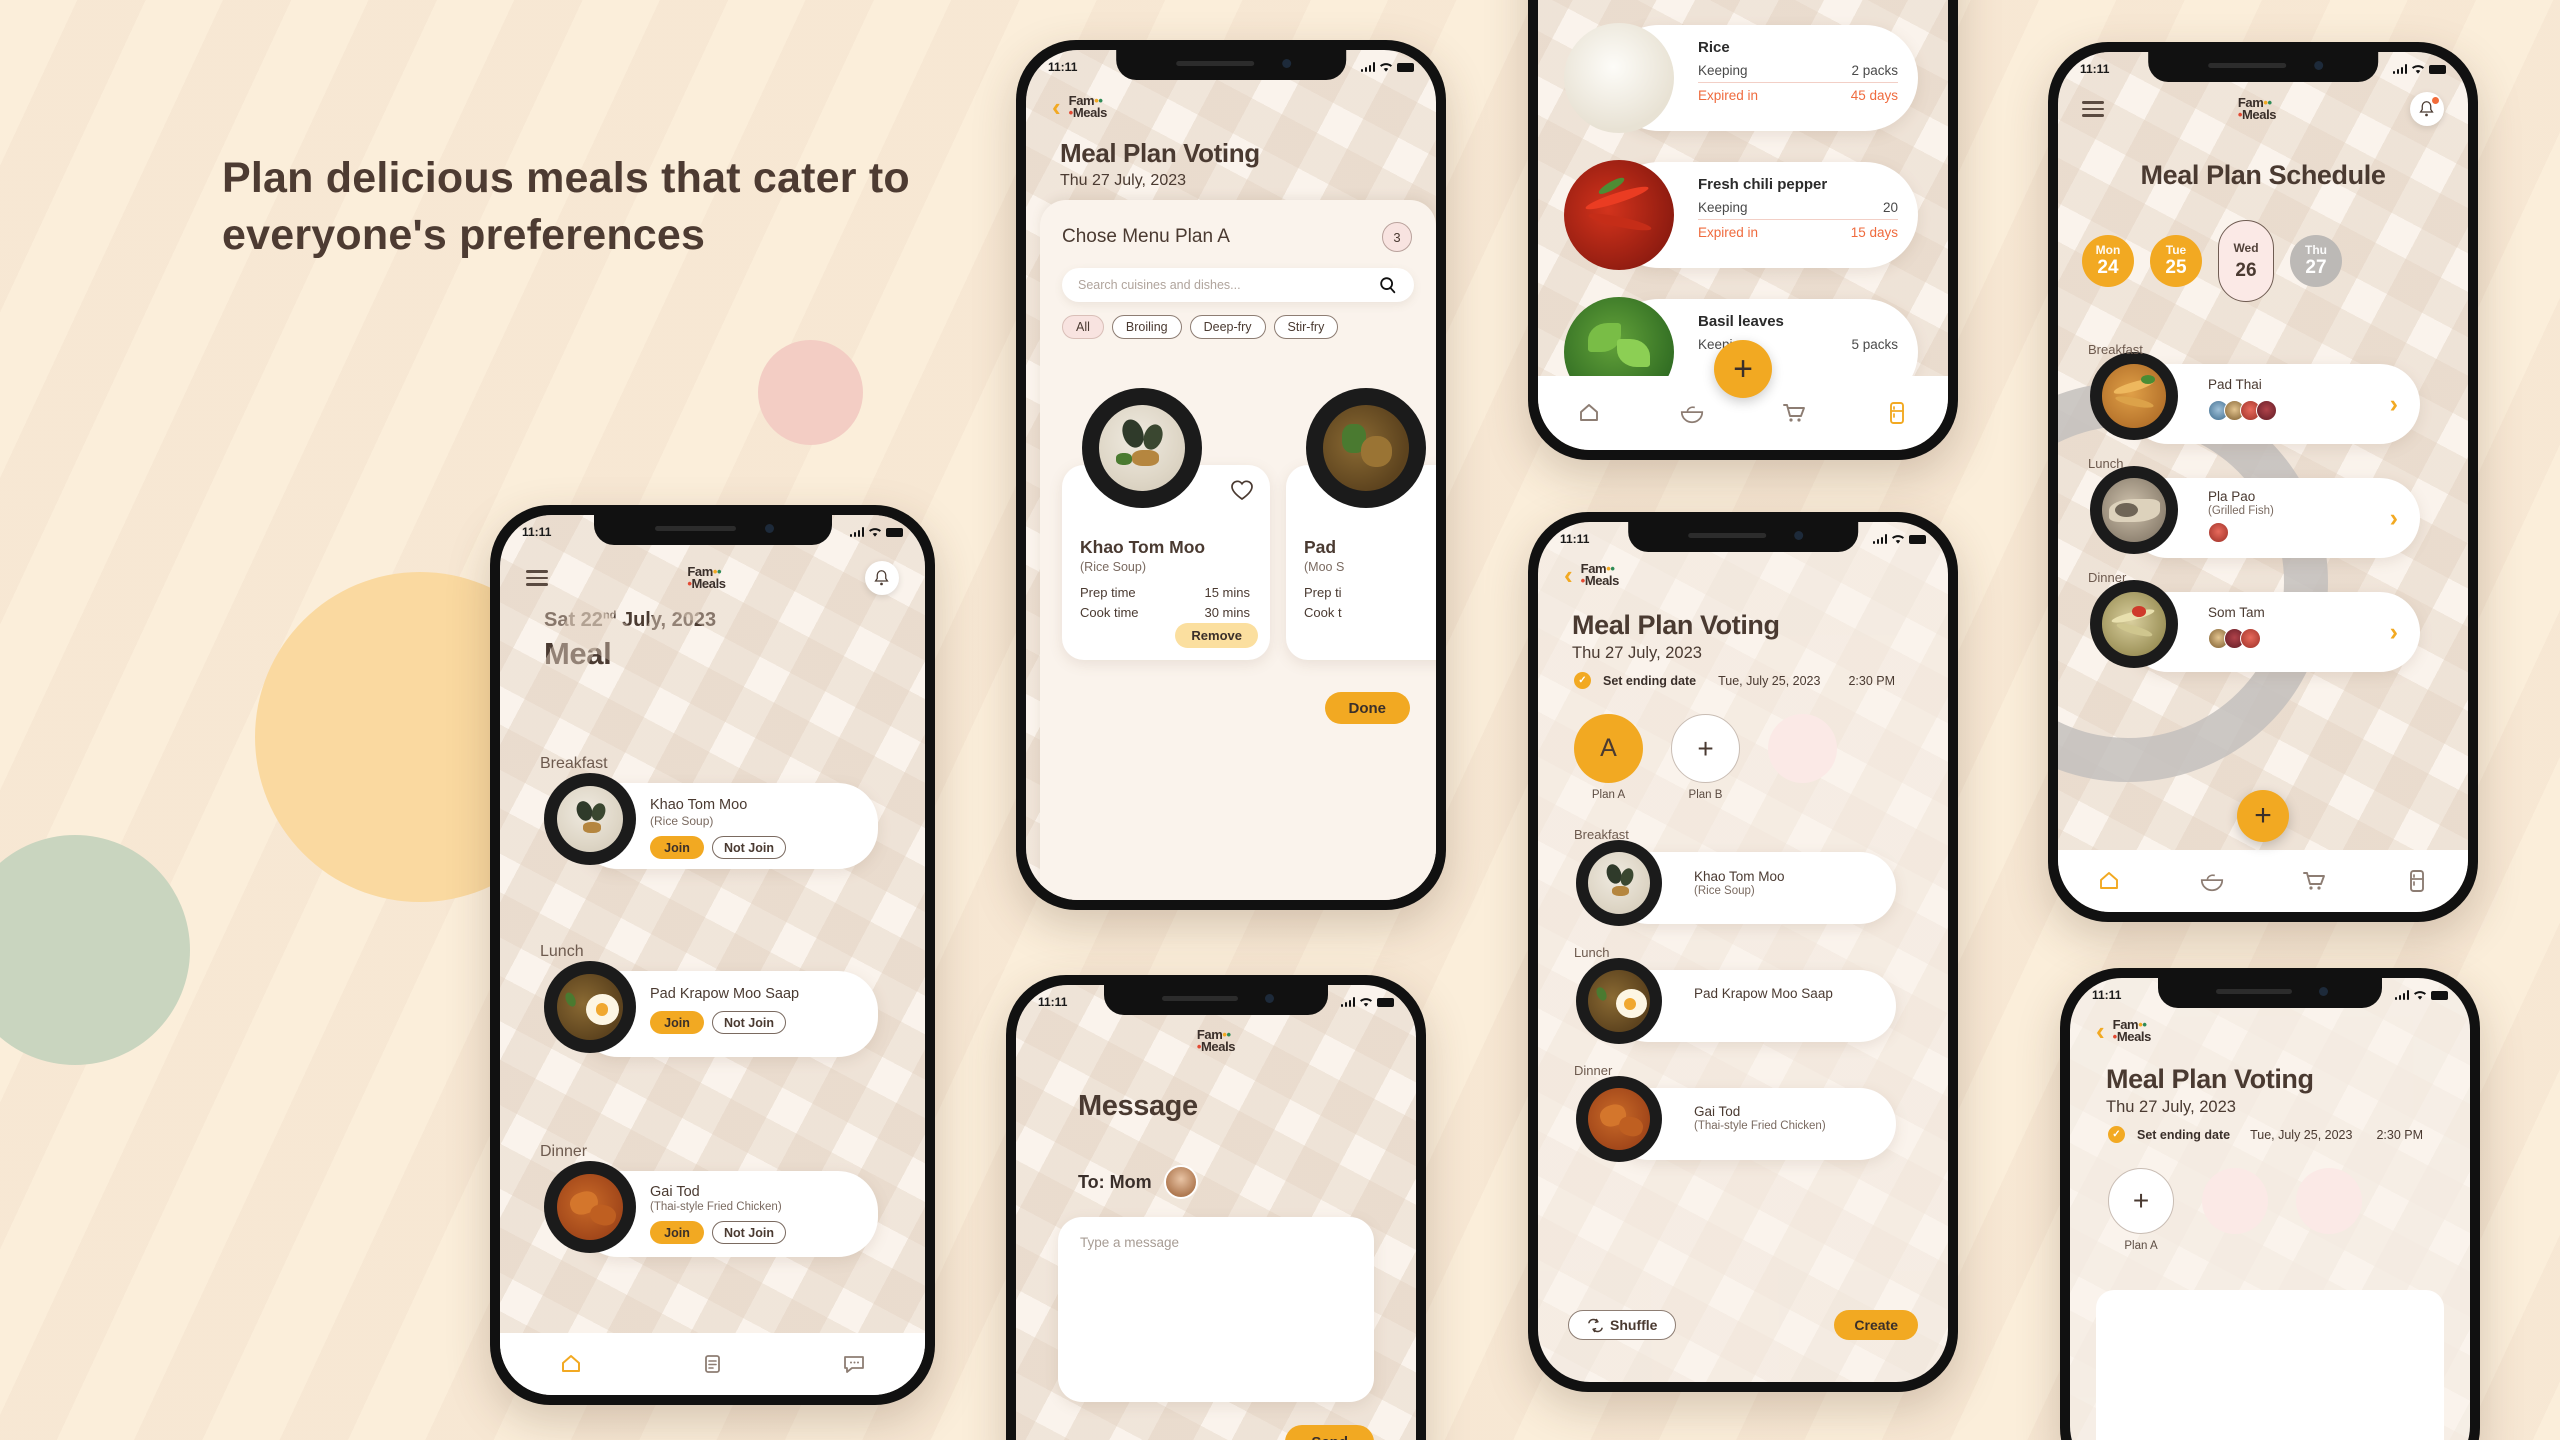 The image size is (2560, 1440). I want to click on message-input: Type a message, so click(1216, 1309).